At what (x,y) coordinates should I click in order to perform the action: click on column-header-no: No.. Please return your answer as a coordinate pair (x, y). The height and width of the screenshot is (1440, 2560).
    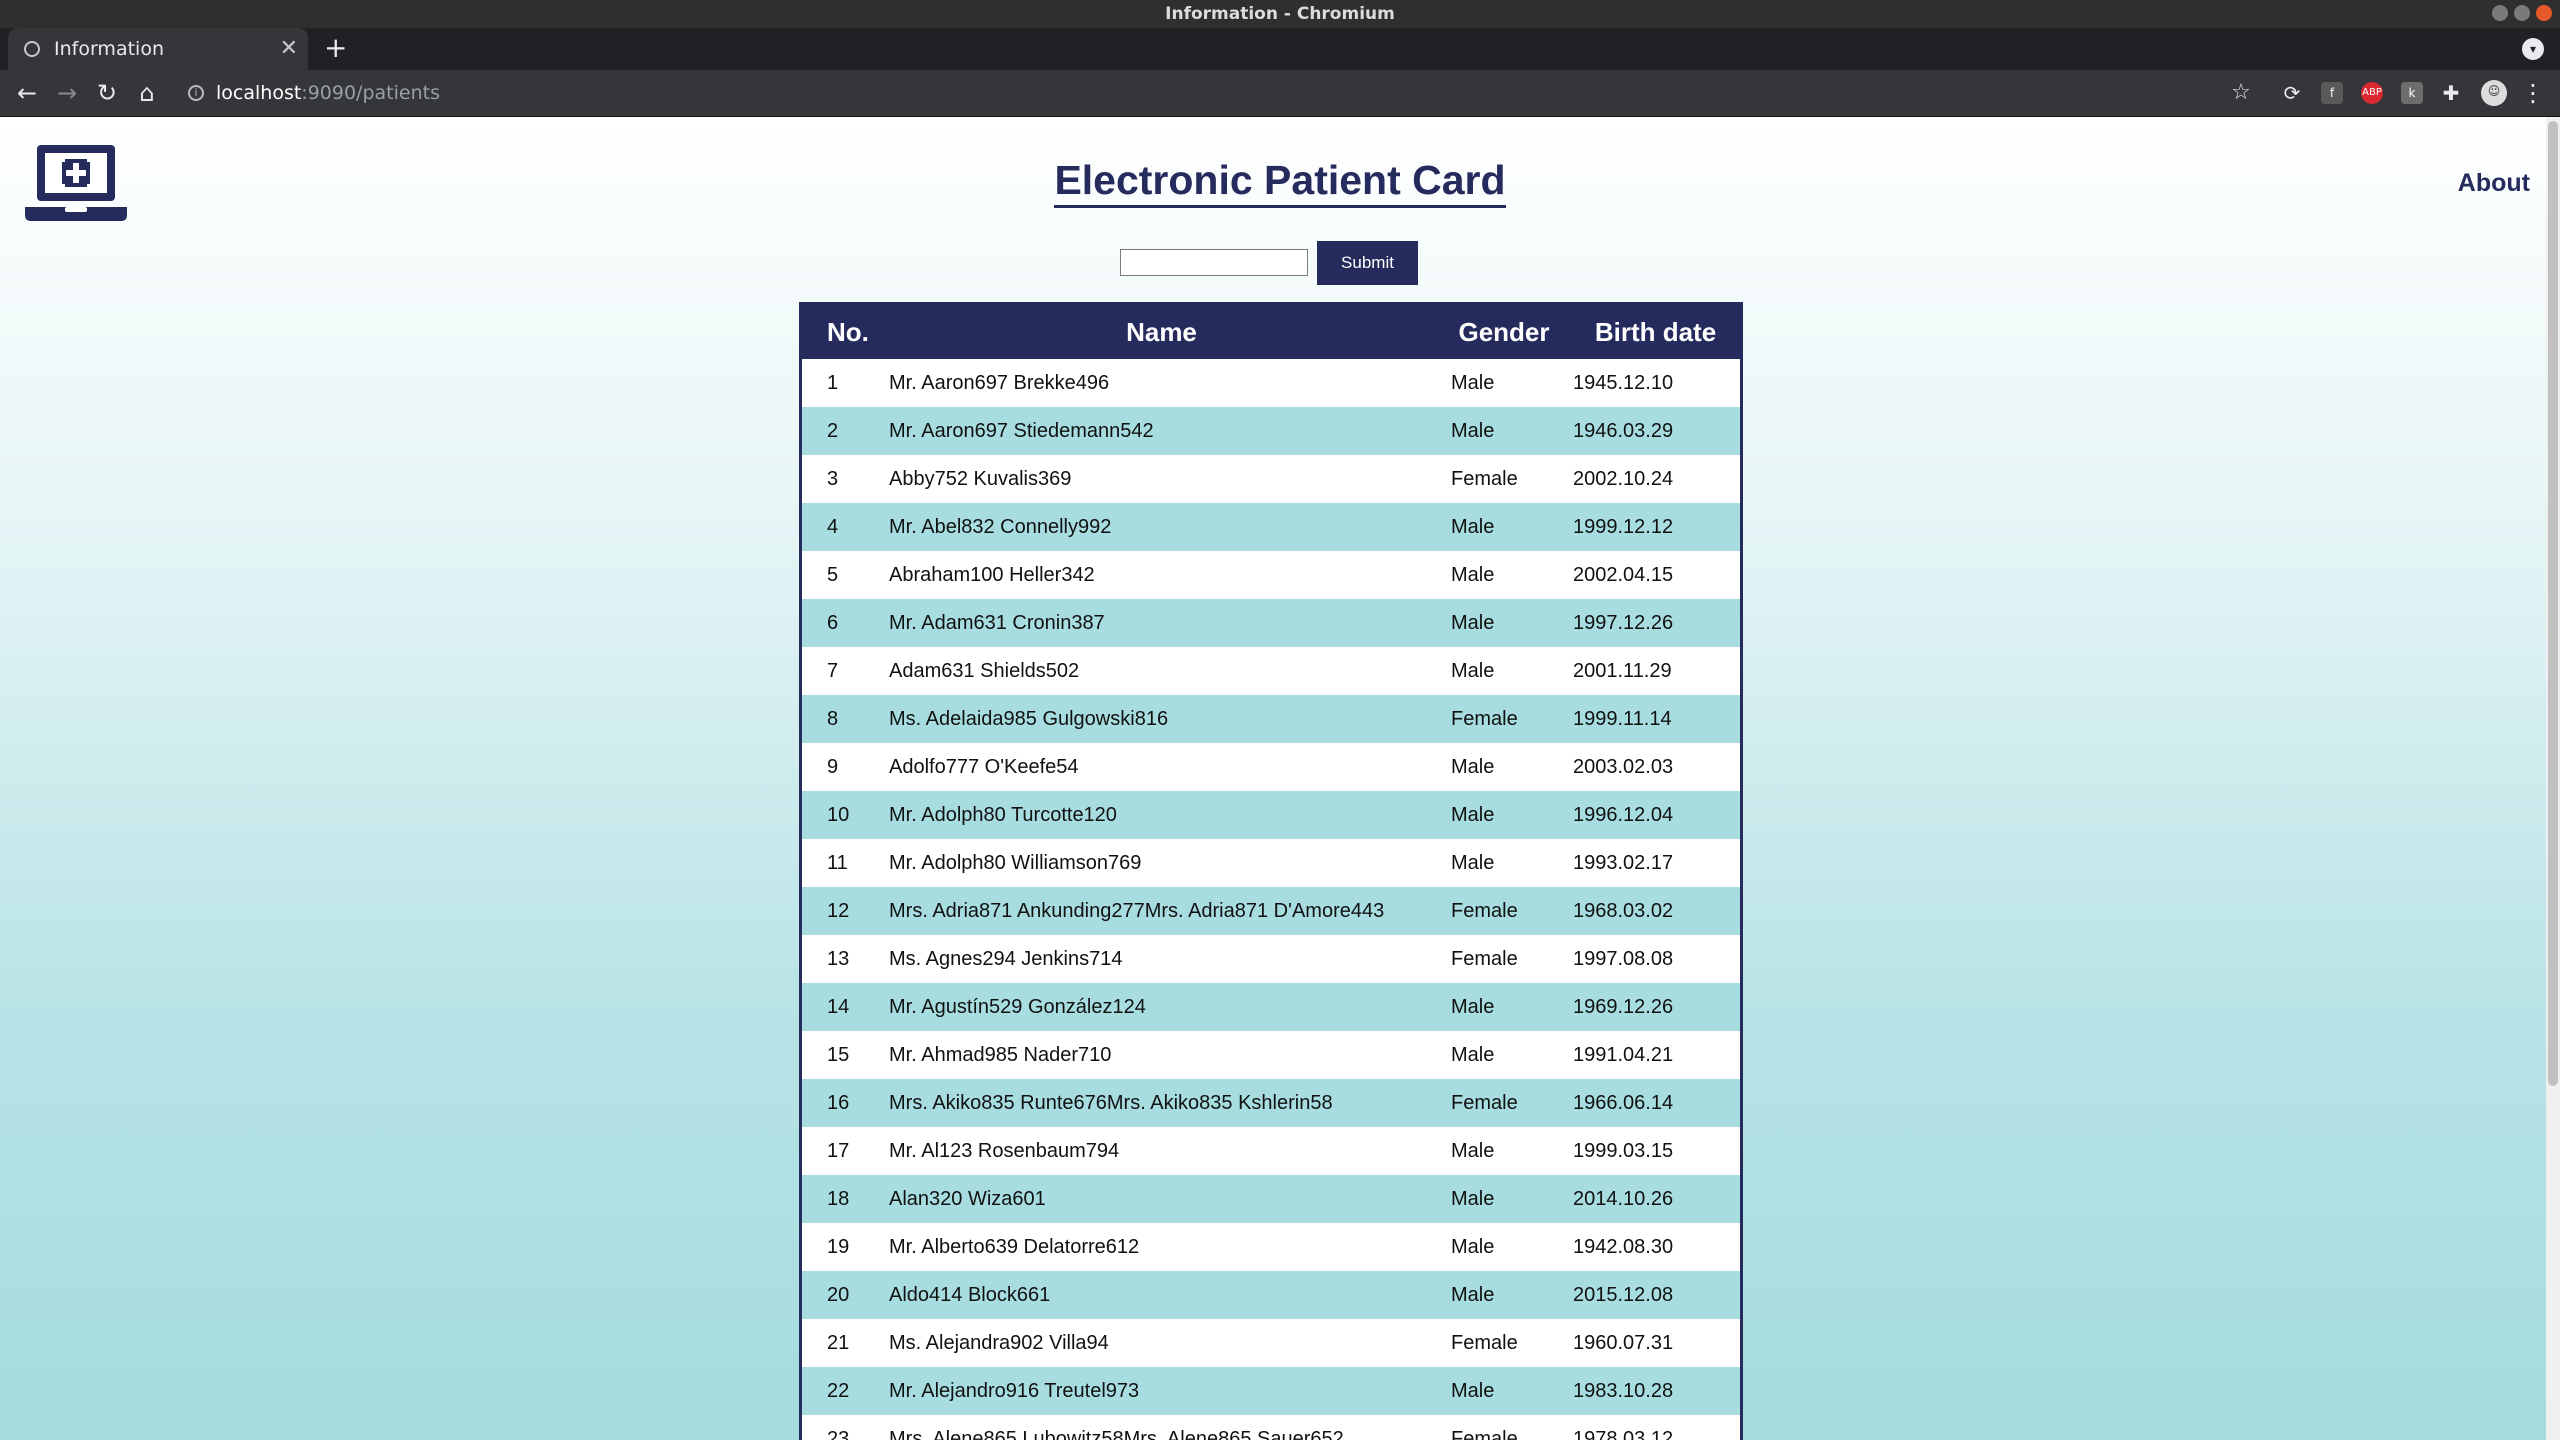
    Looking at the image, I should click on (844, 332).